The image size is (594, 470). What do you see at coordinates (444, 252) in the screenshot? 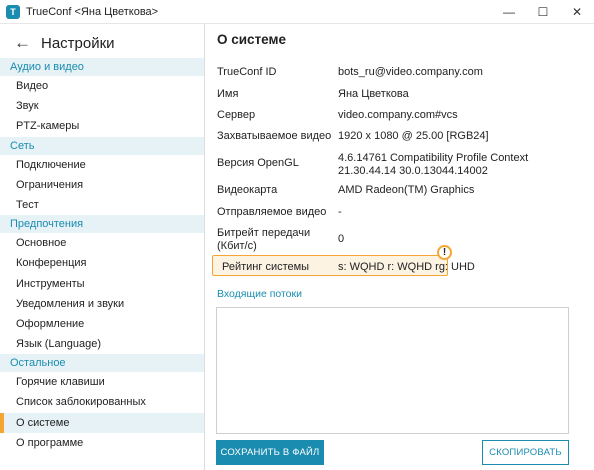
I see `warning-icon: !` at bounding box center [444, 252].